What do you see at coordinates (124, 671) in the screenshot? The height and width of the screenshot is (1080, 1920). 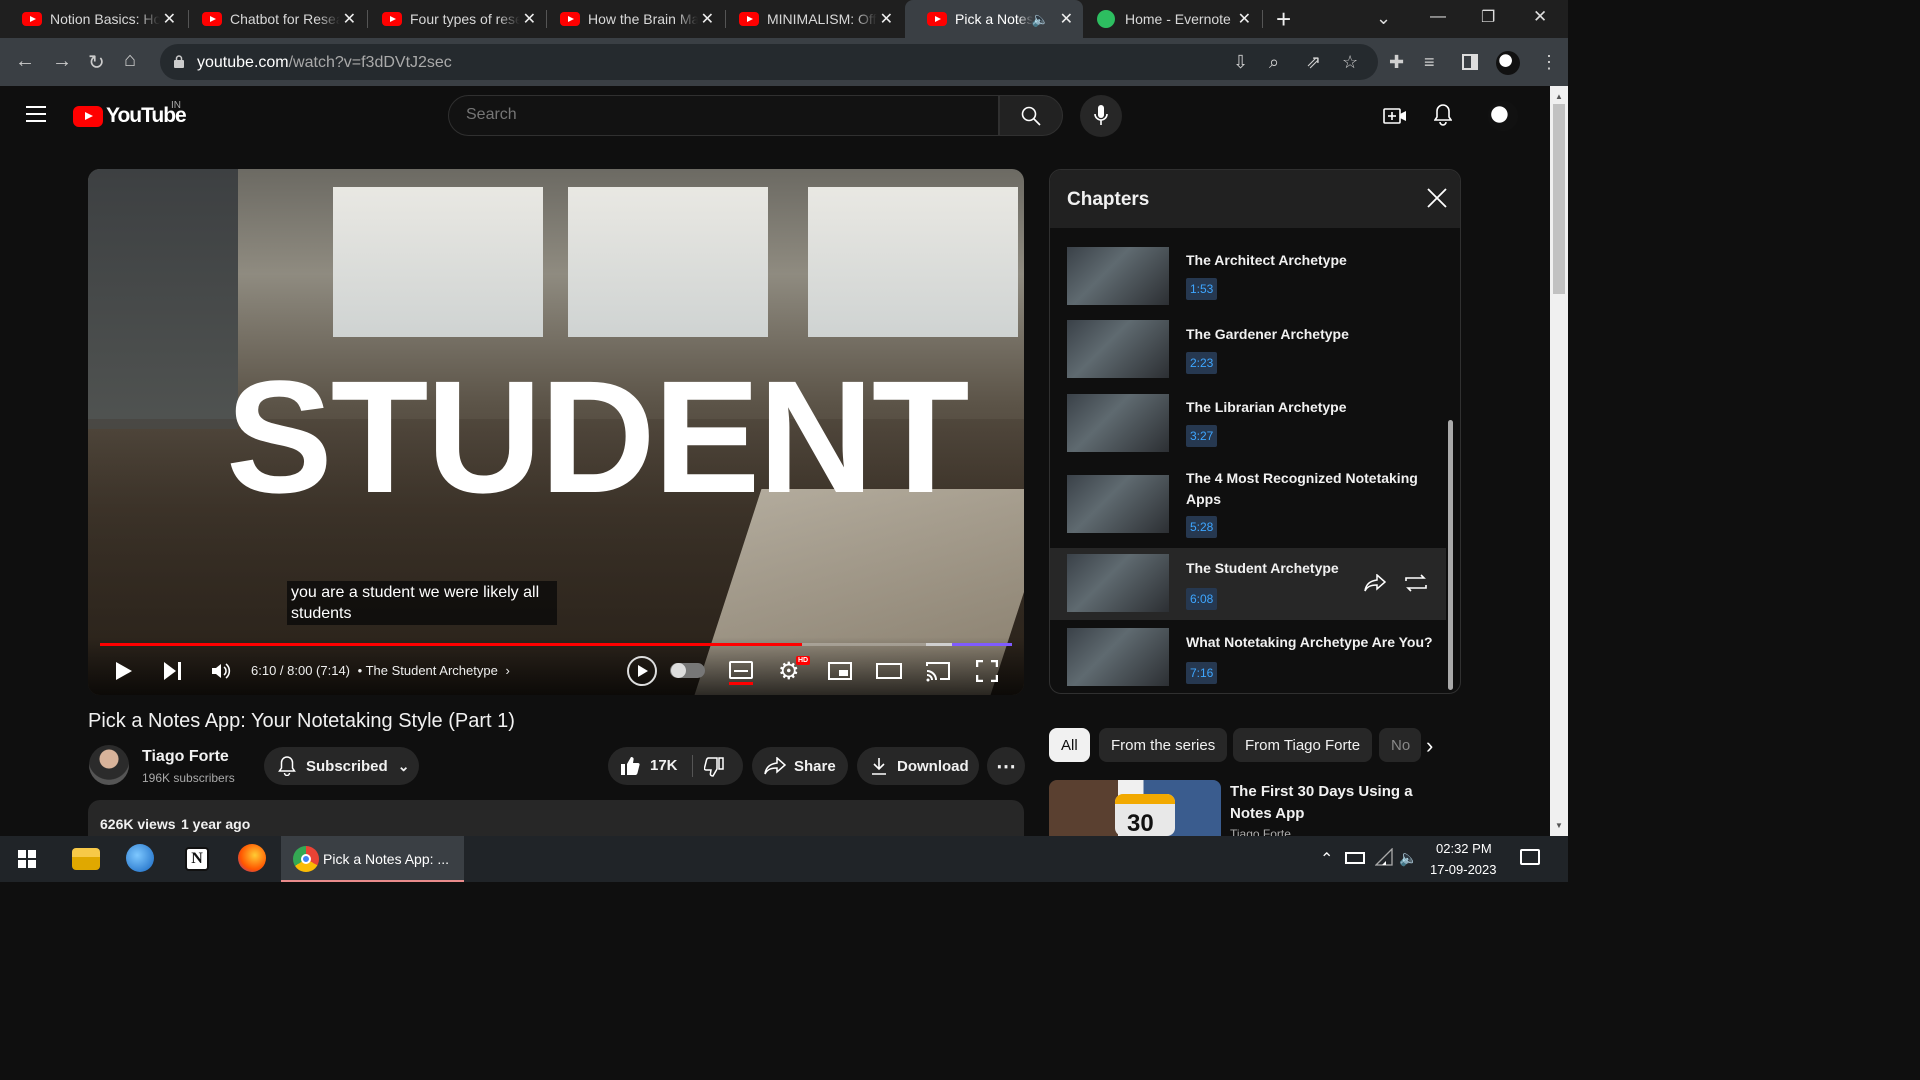 I see `play-icon` at bounding box center [124, 671].